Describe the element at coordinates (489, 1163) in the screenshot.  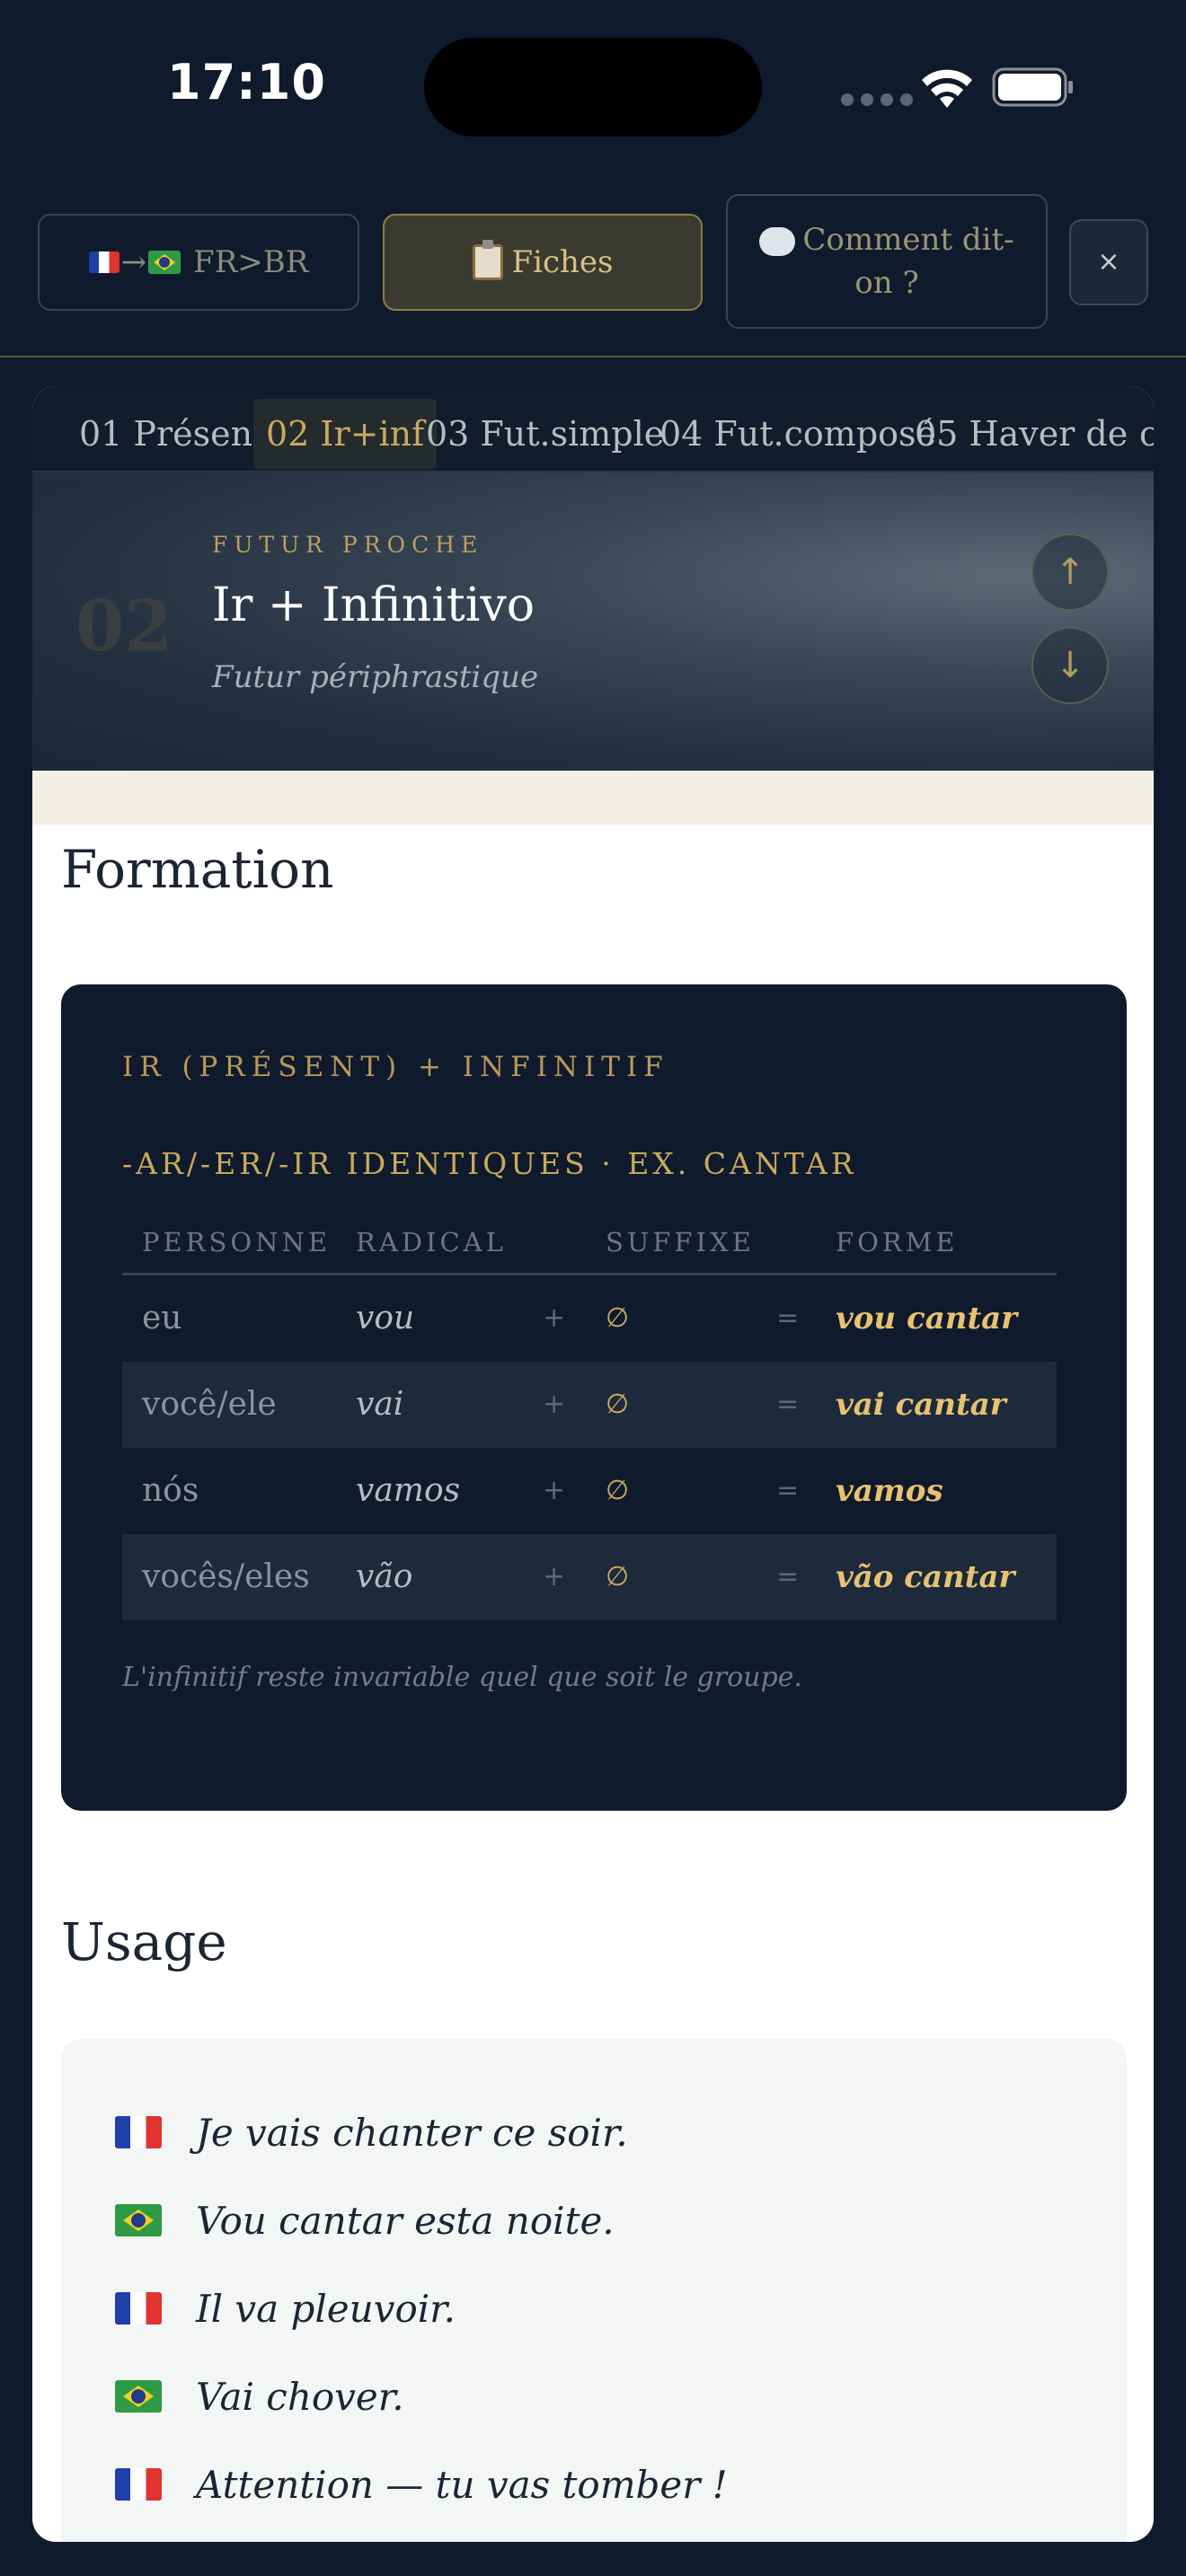
I see `formation-subheading: -AR/-ER/-IR IDENTIQUES · EX. CANTAR` at that location.